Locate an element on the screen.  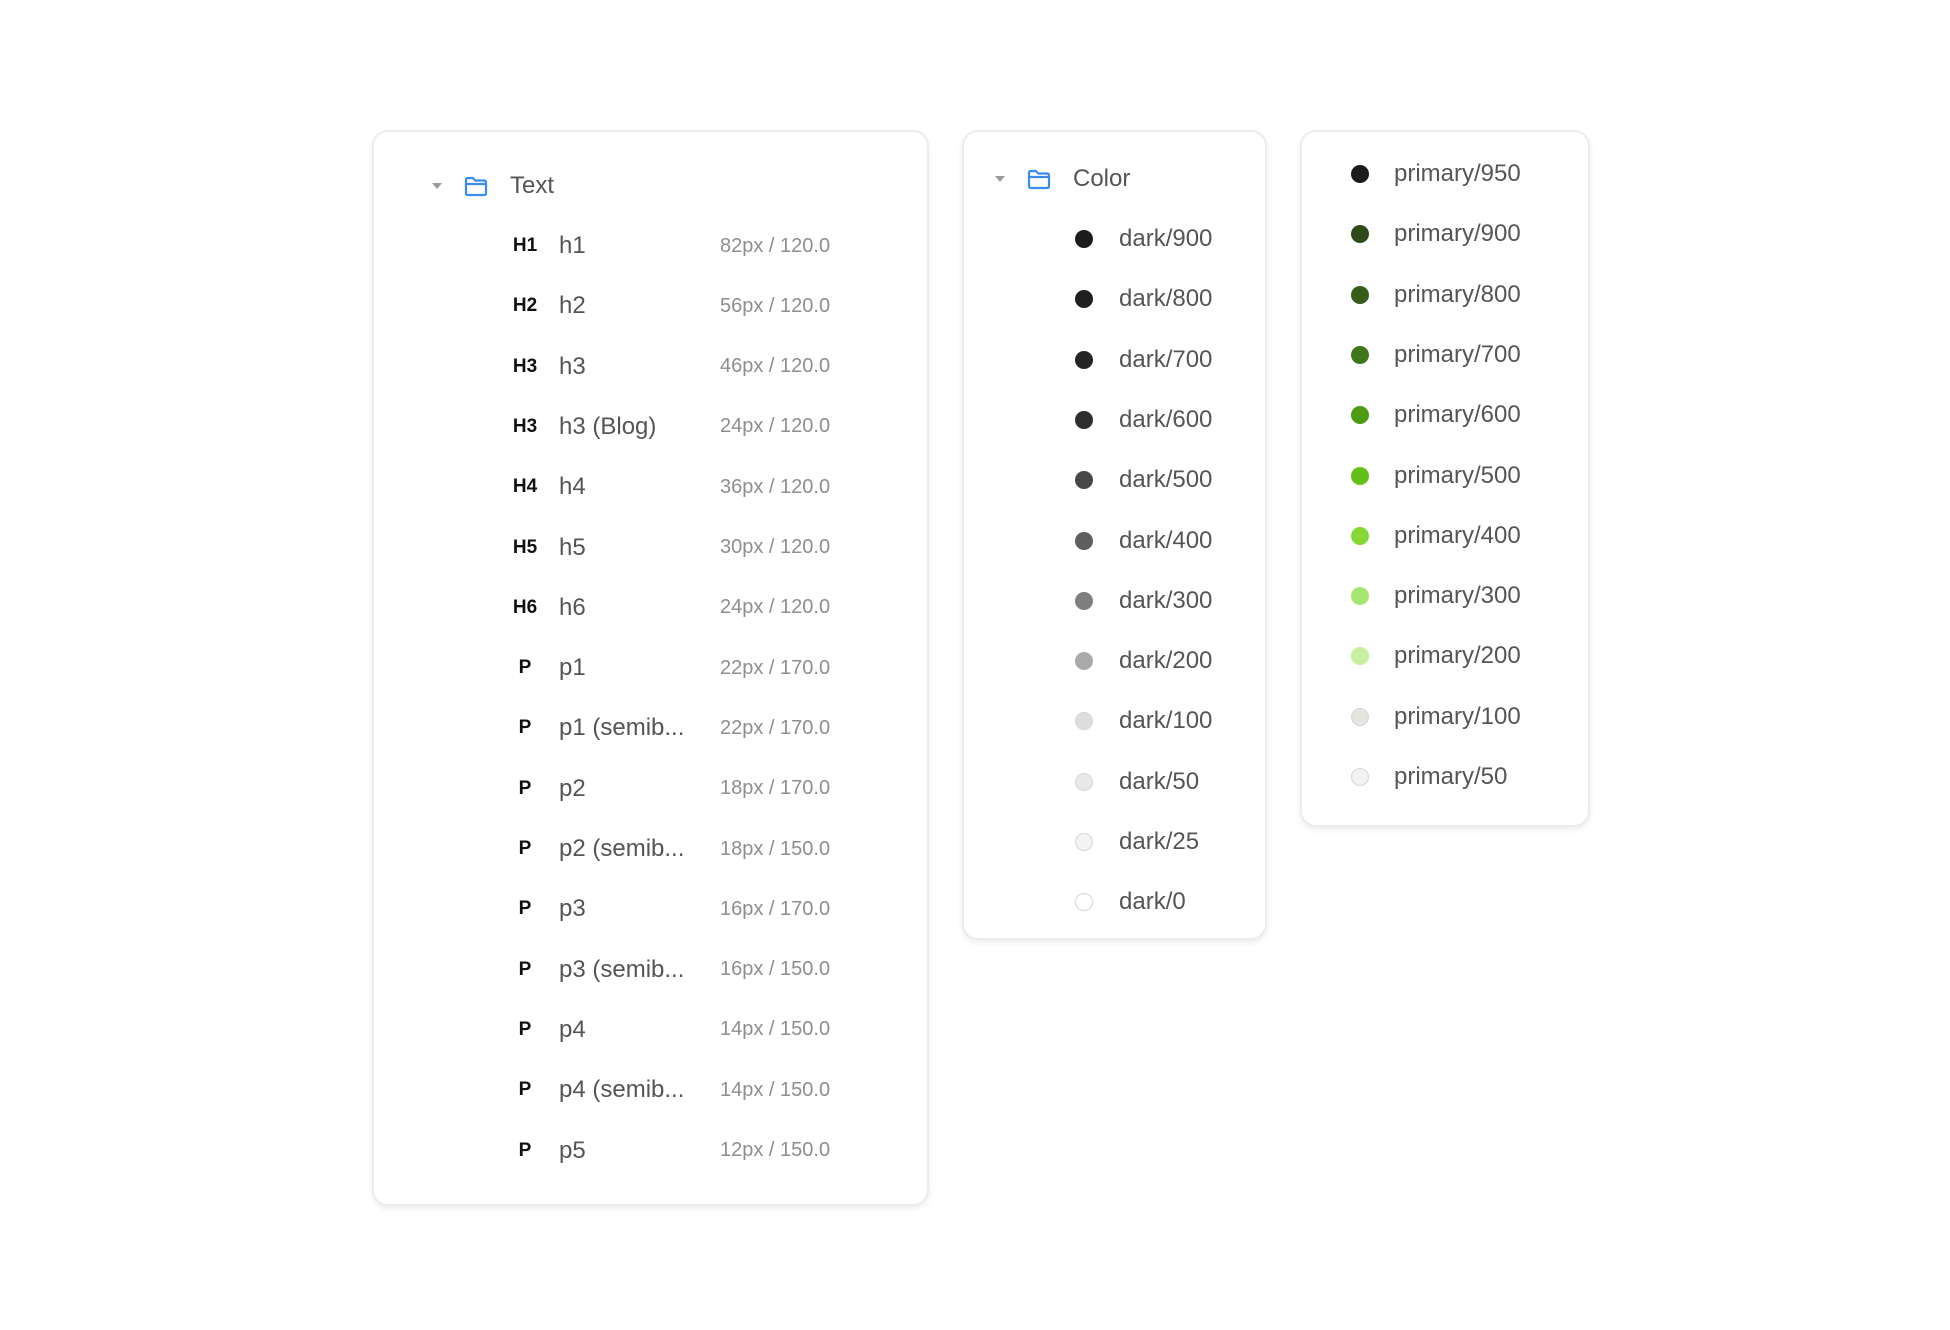
text-style-row: H3 h3 (Blog) 24px / 120.0 is located at coordinates (650, 427).